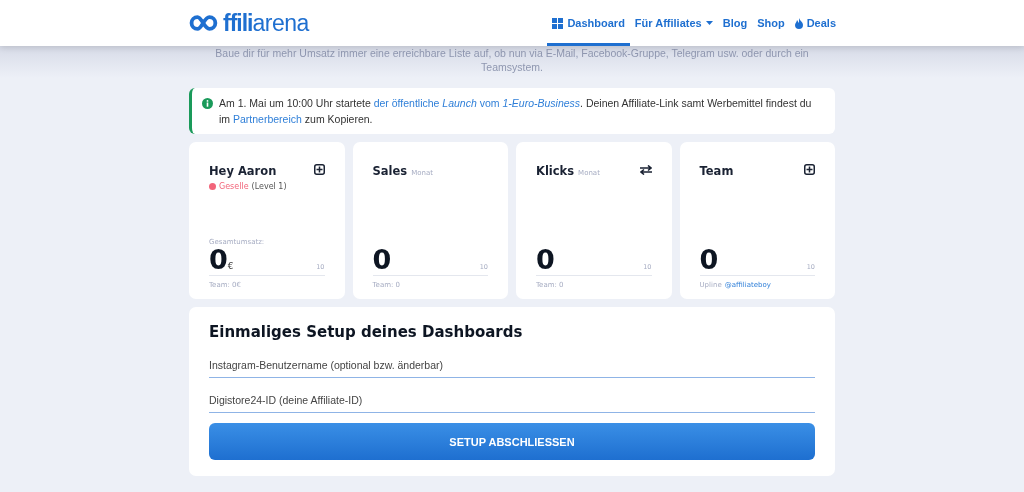  Describe the element at coordinates (269, 186) in the screenshot. I see `rank-level: (Level 1)` at that location.